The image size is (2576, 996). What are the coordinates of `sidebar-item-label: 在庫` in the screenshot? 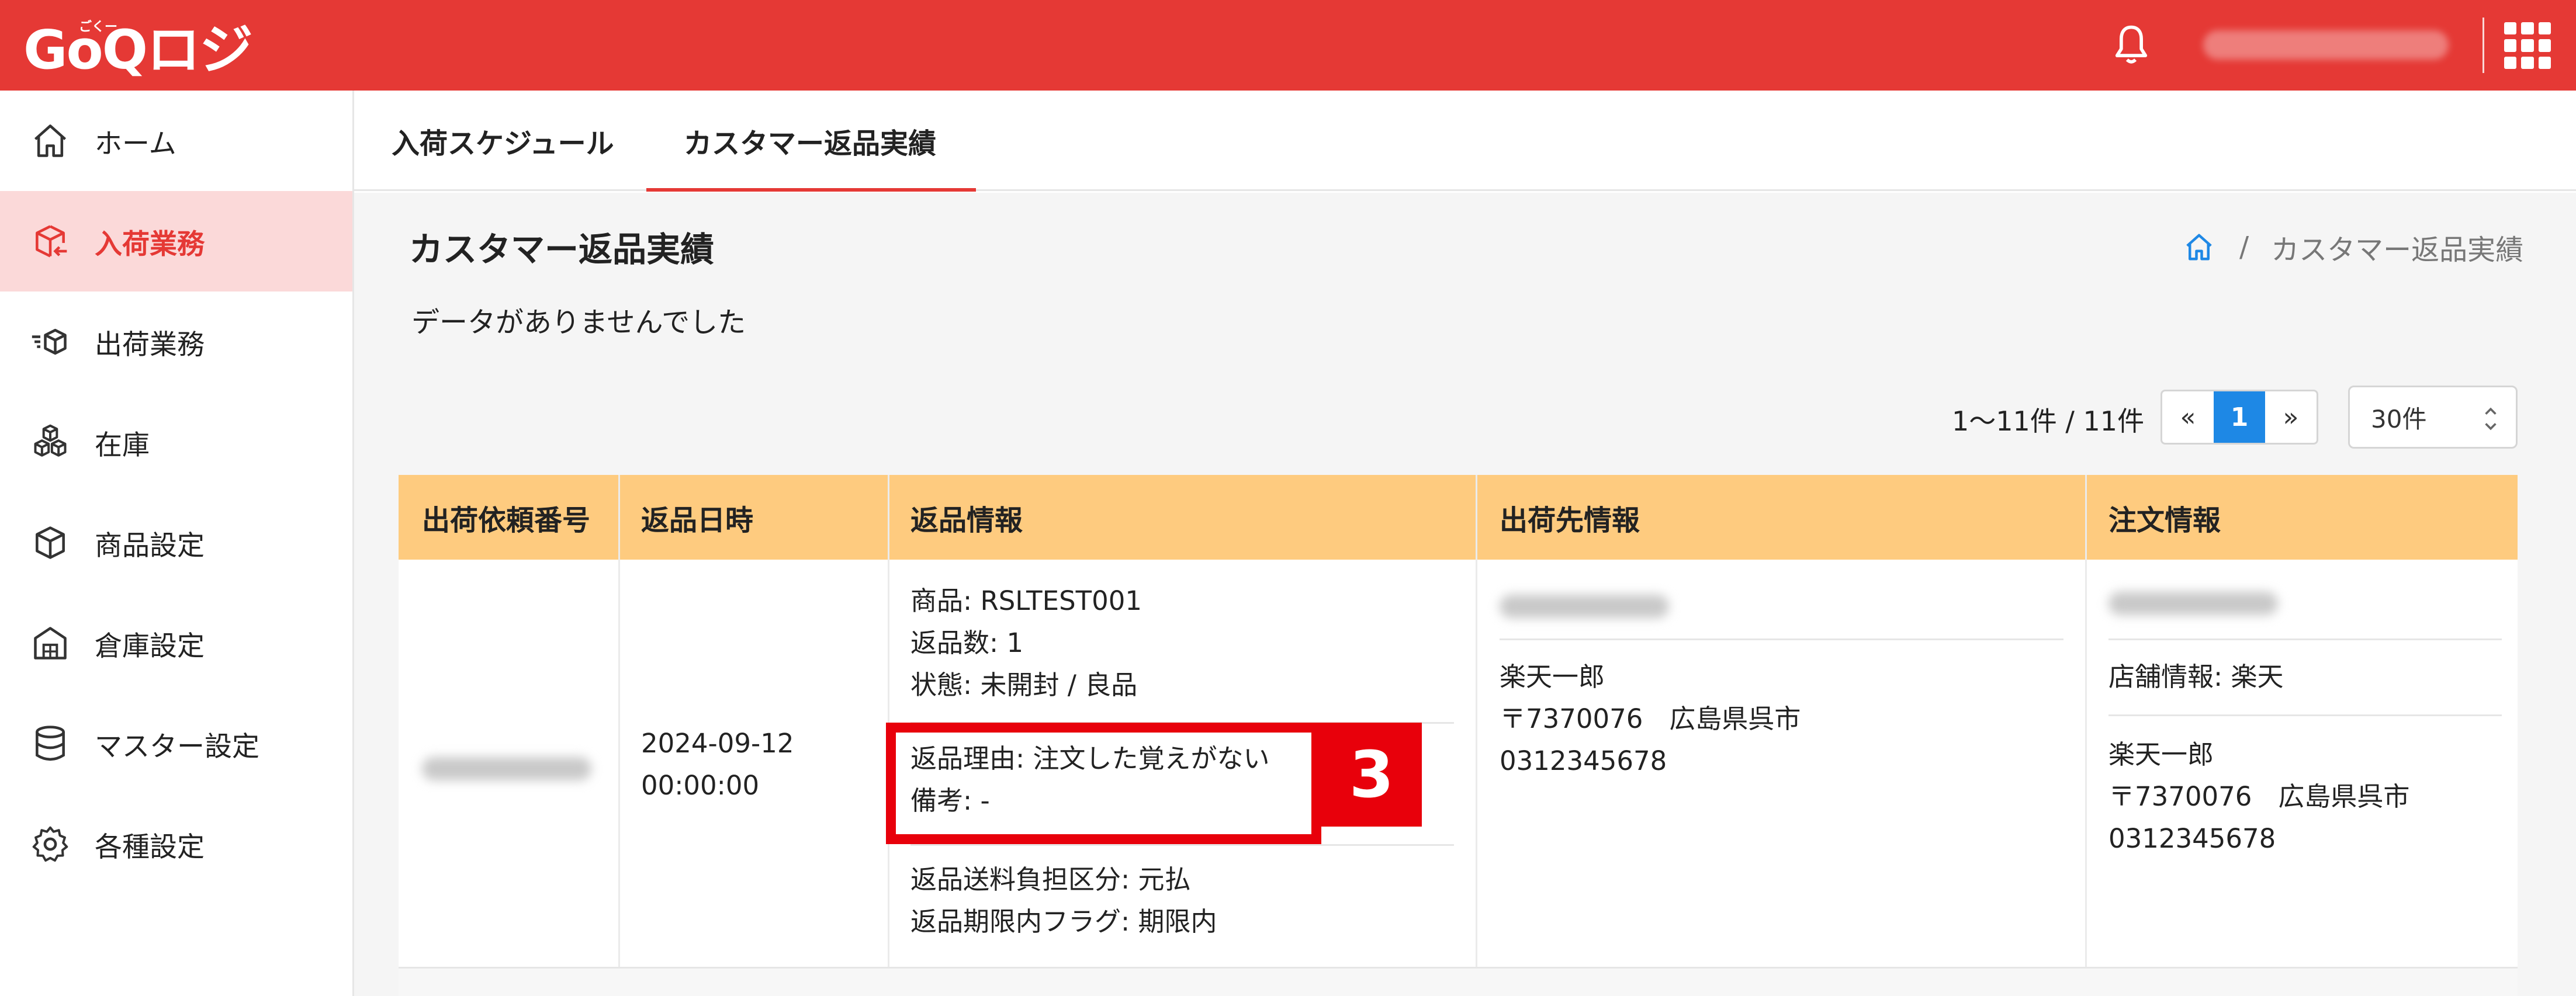 It's located at (123, 445).